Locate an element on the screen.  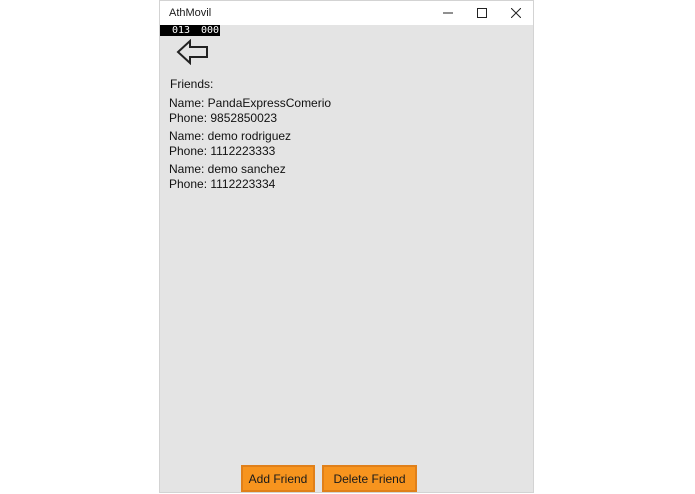
title-bar: AthMovil is located at coordinates (346, 13).